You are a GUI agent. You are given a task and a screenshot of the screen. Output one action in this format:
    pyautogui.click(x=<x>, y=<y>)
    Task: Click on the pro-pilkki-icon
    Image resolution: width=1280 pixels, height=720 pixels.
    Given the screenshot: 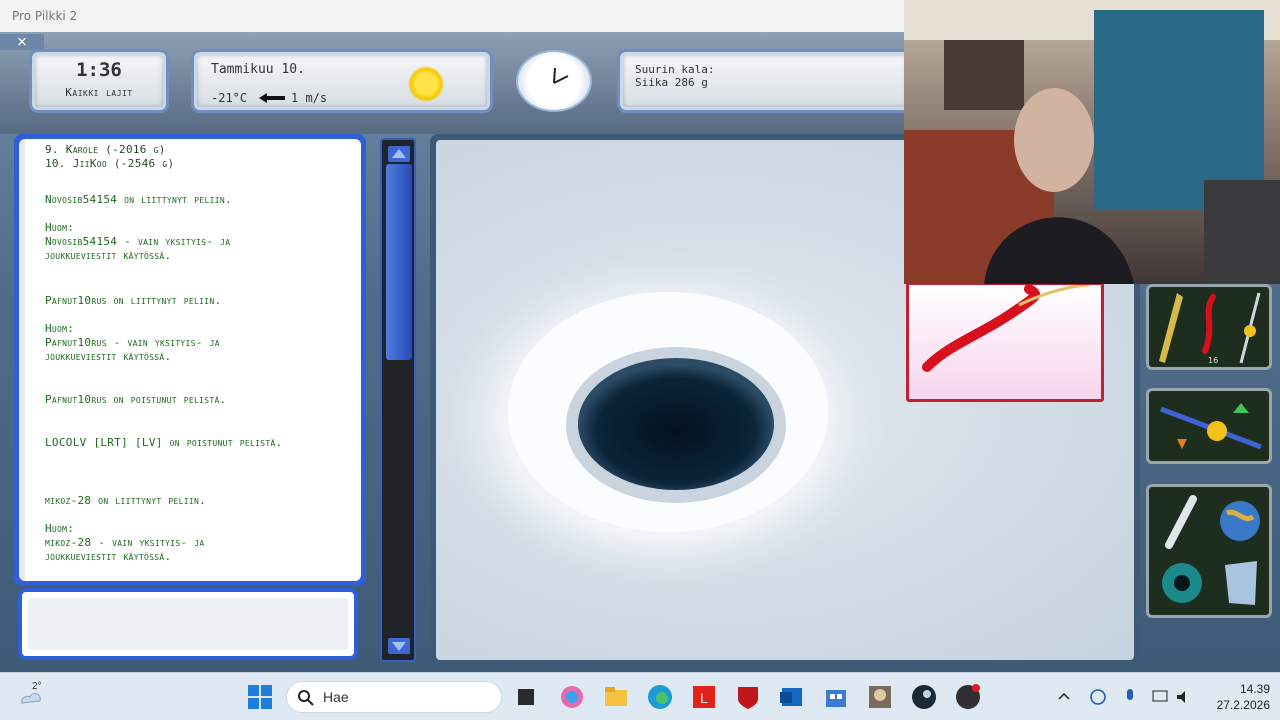 What is the action you would take?
    pyautogui.click(x=880, y=697)
    